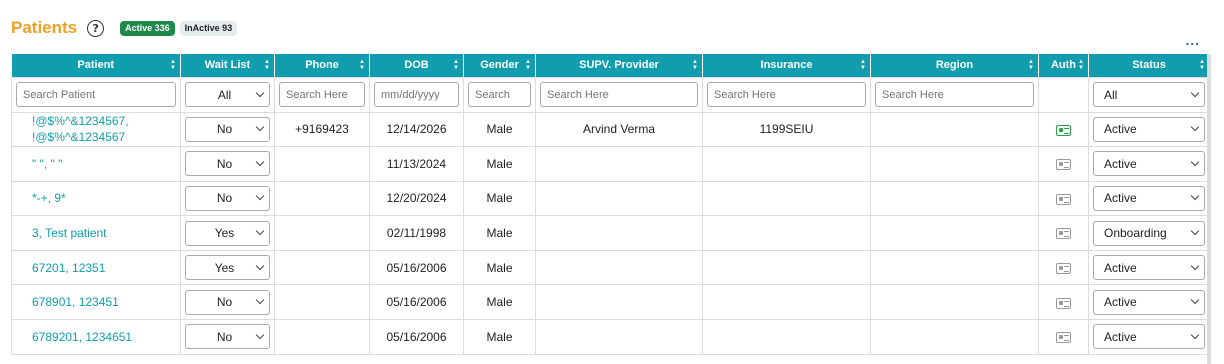 Image resolution: width=1224 pixels, height=364 pixels. Describe the element at coordinates (322, 94) in the screenshot. I see `search-phone-input` at that location.